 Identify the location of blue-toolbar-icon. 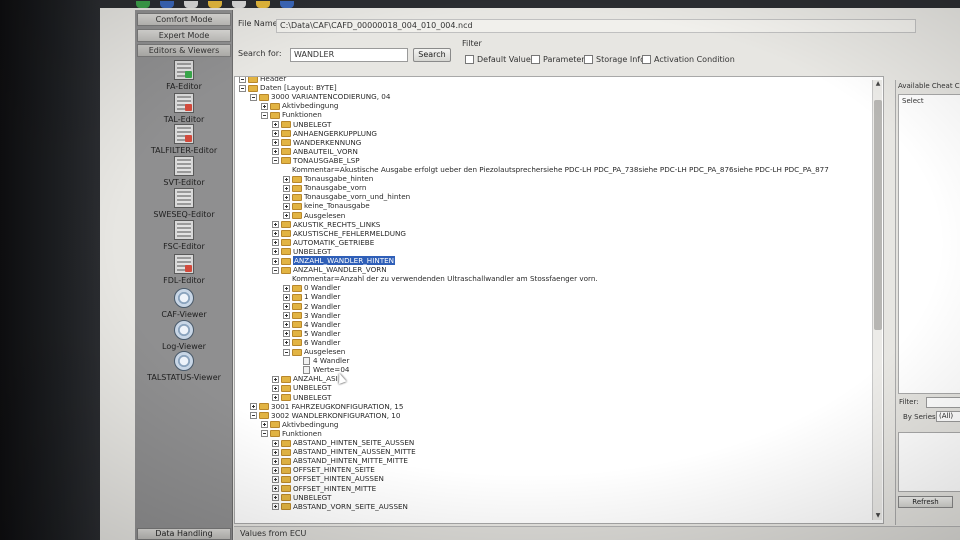
(167, 4).